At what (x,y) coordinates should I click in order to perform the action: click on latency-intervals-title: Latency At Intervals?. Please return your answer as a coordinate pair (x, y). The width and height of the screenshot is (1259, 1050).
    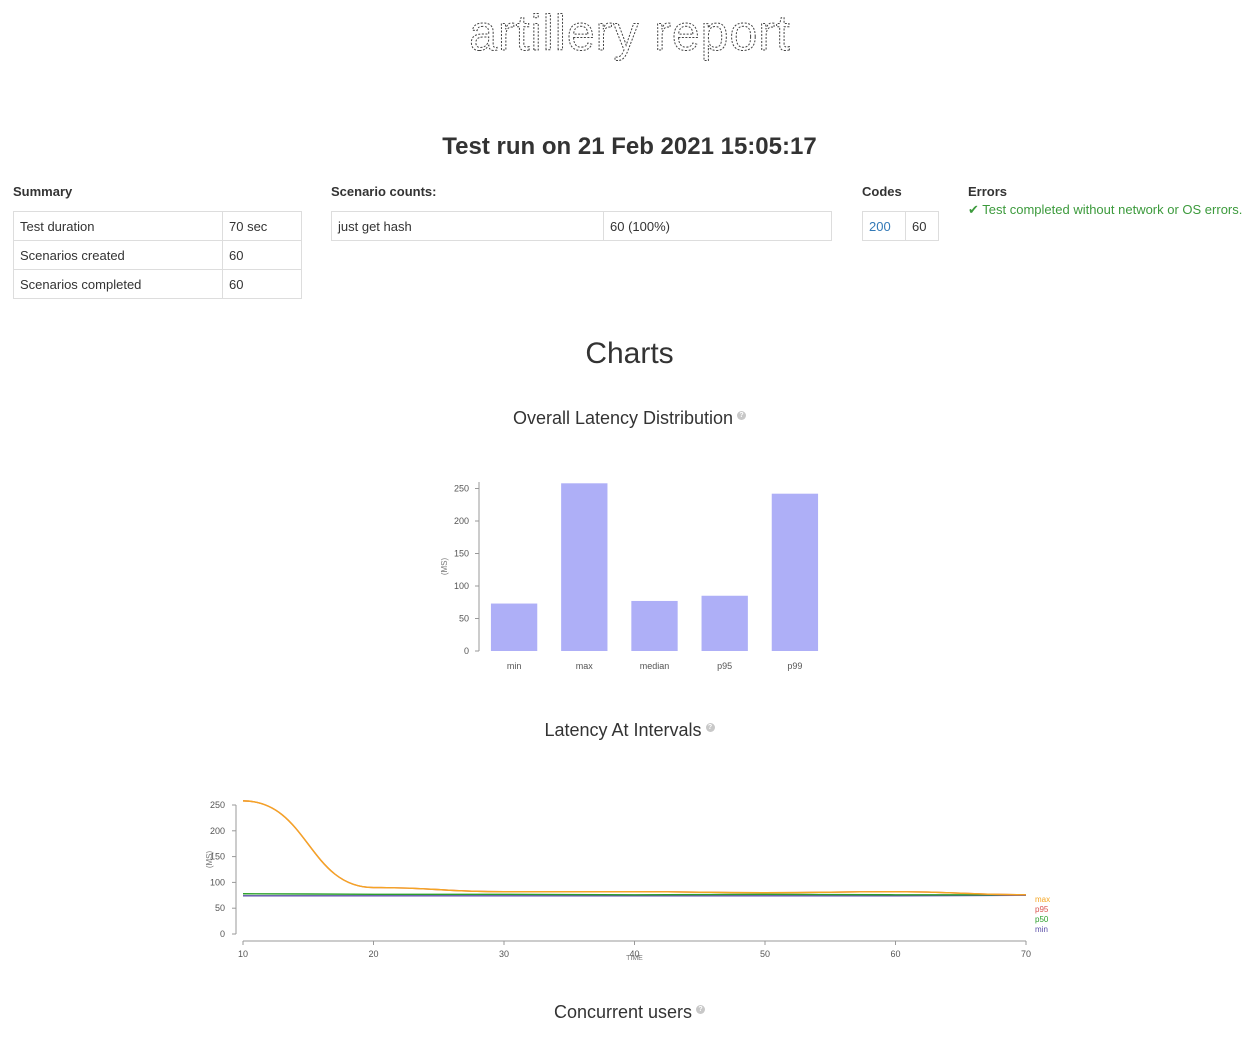
    Looking at the image, I should click on (629, 730).